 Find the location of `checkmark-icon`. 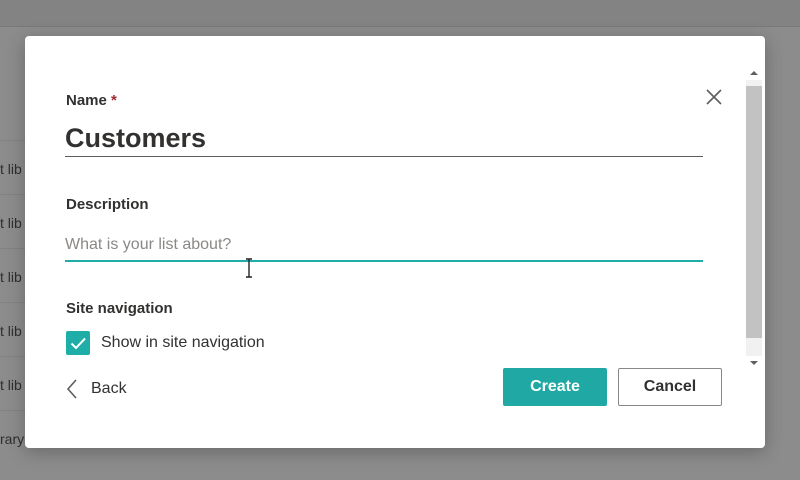

checkmark-icon is located at coordinates (78, 343).